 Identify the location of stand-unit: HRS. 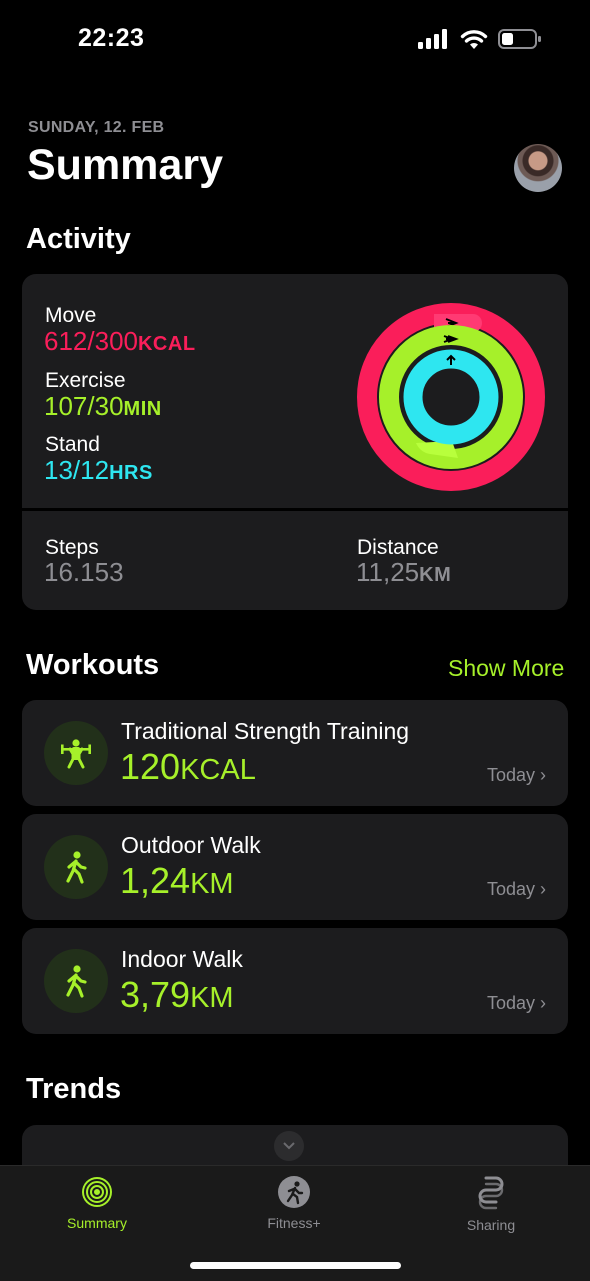
(131, 473).